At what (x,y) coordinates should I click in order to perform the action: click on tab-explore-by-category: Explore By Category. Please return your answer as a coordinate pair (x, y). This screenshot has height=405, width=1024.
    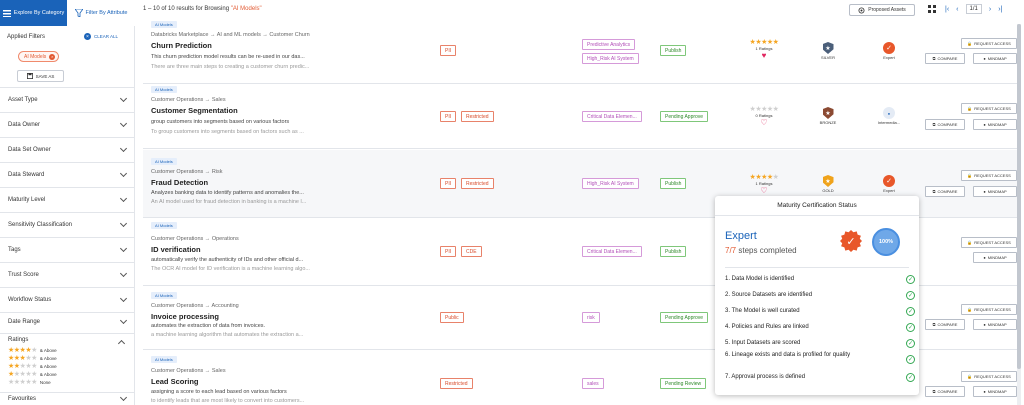
    Looking at the image, I should click on (33, 13).